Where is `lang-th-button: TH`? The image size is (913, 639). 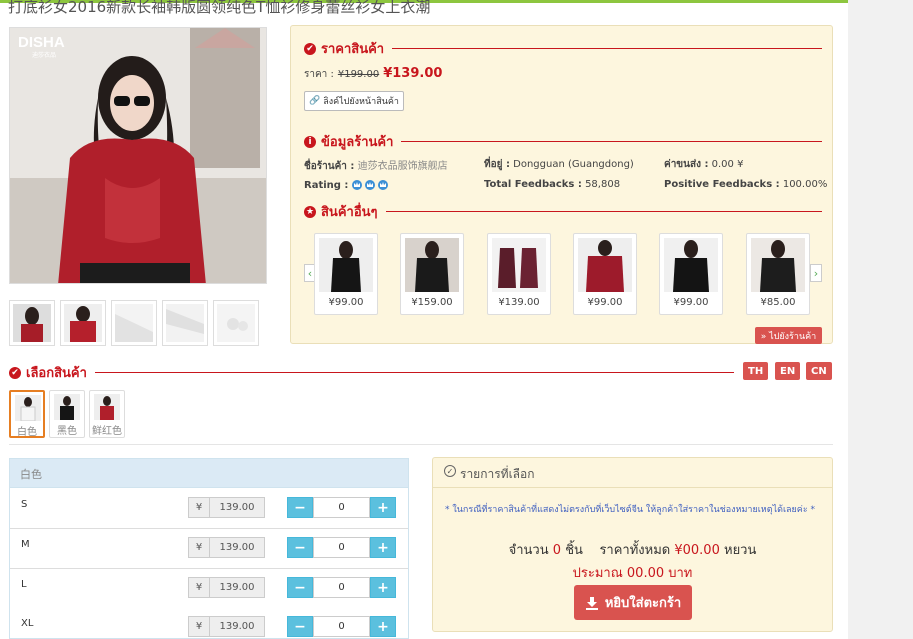
lang-th-button: TH is located at coordinates (756, 371).